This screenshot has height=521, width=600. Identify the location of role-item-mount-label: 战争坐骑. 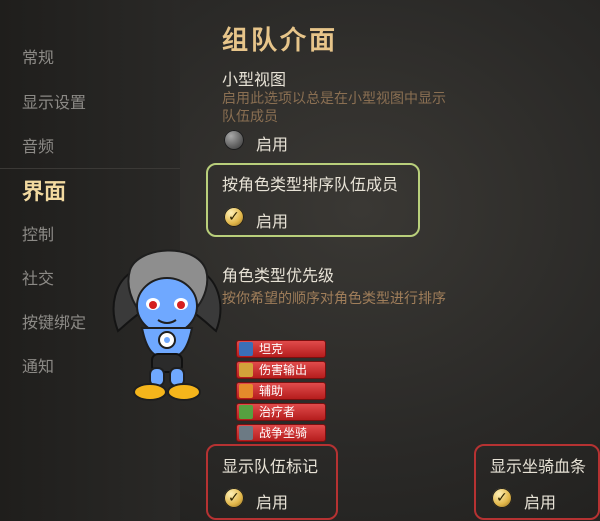
(283, 433).